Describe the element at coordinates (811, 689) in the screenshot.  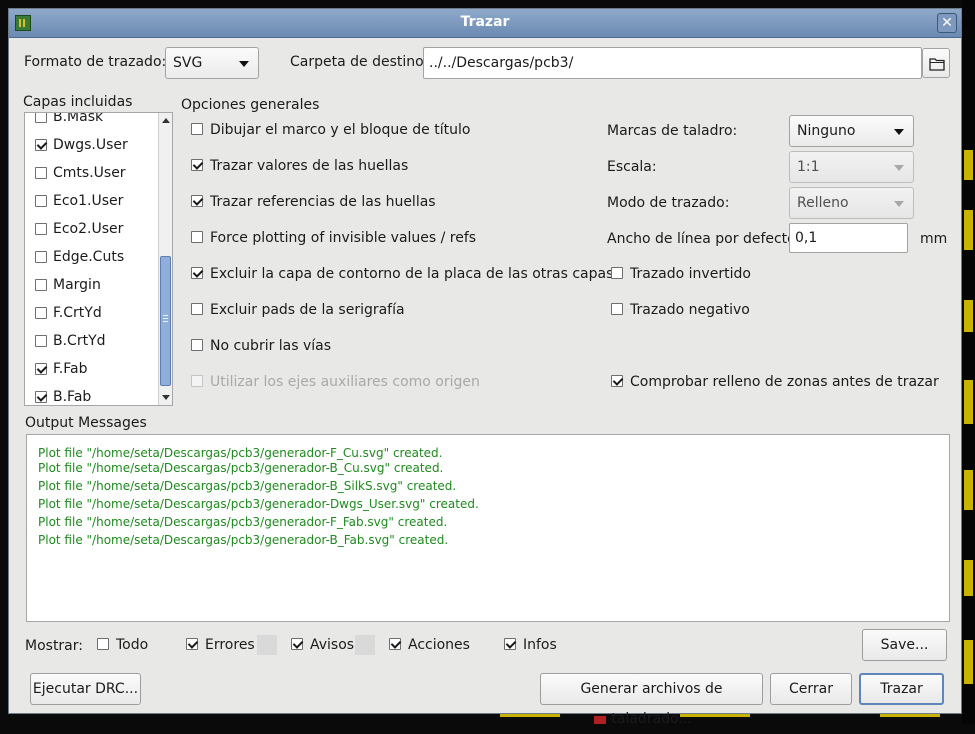
I see `close-button: Cerrar` at that location.